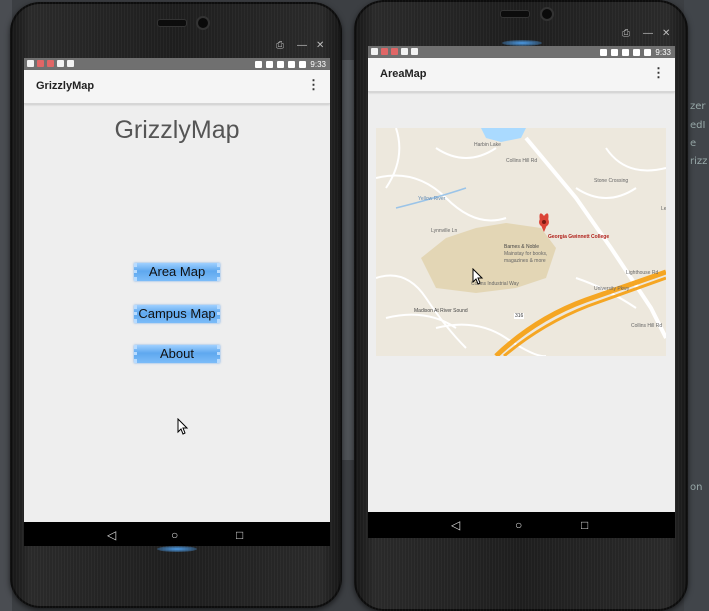  Describe the element at coordinates (177, 87) in the screenshot. I see `app-bar: GrizzlyMap ⋮` at that location.